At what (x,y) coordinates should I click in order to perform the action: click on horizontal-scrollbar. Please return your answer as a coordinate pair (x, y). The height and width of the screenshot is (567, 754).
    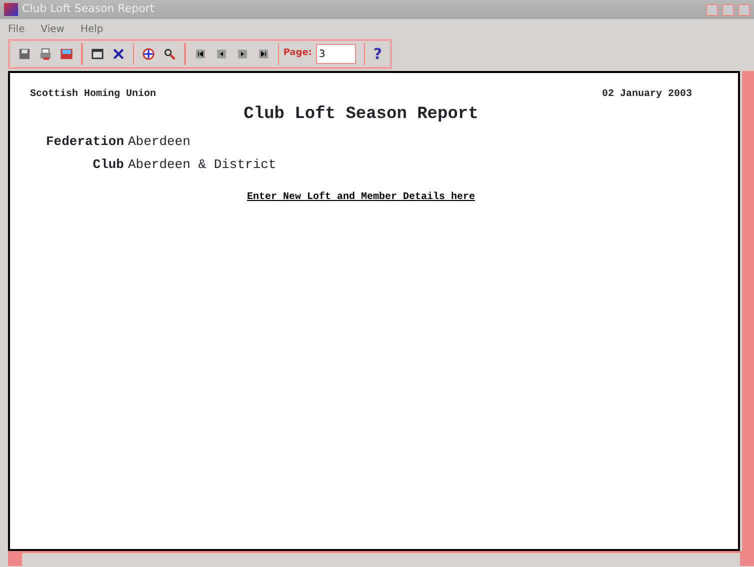
    Looking at the image, I should click on (381, 559).